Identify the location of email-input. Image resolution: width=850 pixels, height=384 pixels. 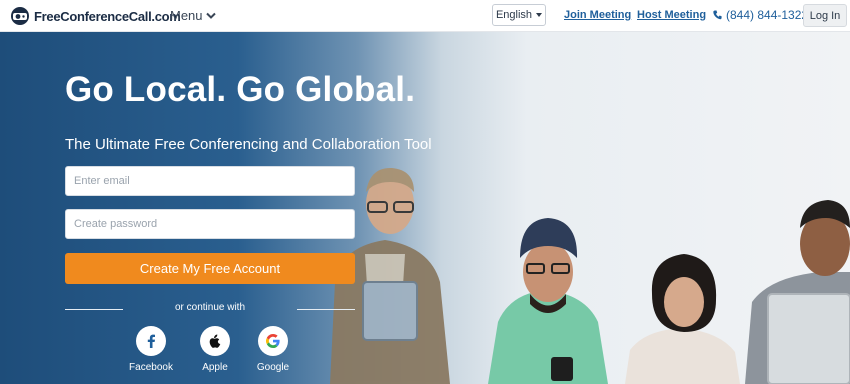
(210, 181).